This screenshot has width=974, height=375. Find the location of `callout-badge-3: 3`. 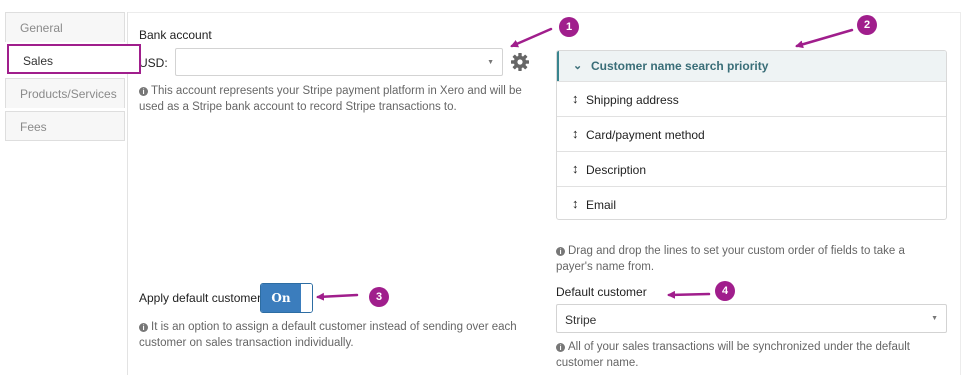

callout-badge-3: 3 is located at coordinates (379, 297).